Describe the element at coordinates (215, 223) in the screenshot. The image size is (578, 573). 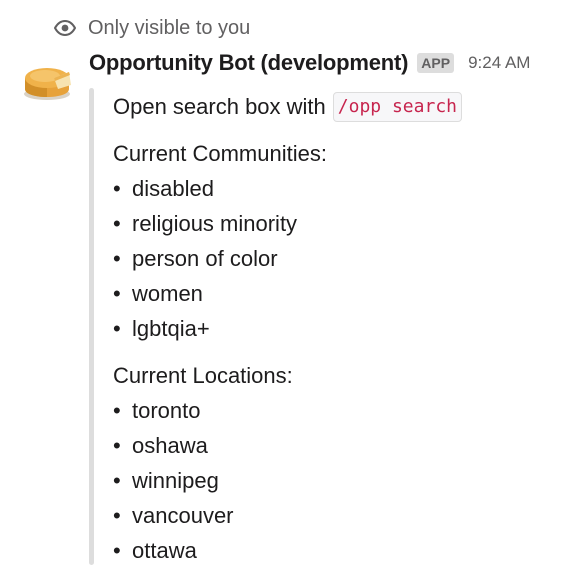
I see `community-name: religious minority` at that location.